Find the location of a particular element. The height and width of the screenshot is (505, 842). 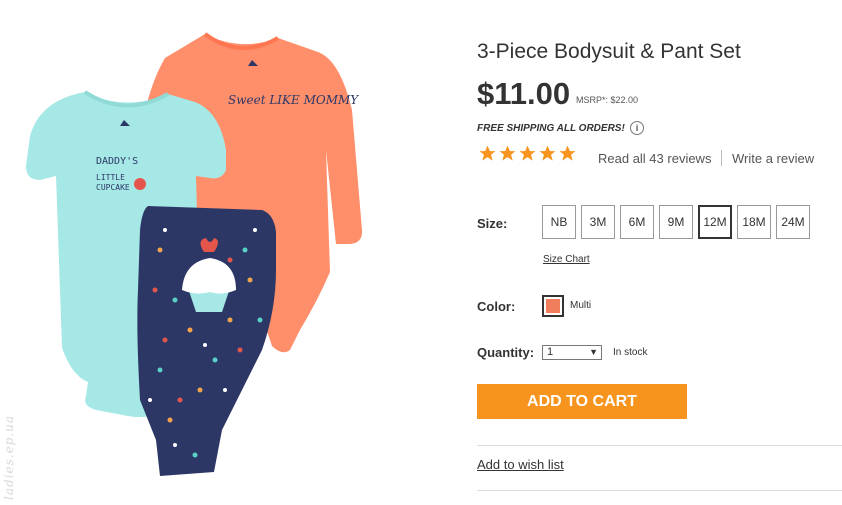

review-divider is located at coordinates (721, 158).